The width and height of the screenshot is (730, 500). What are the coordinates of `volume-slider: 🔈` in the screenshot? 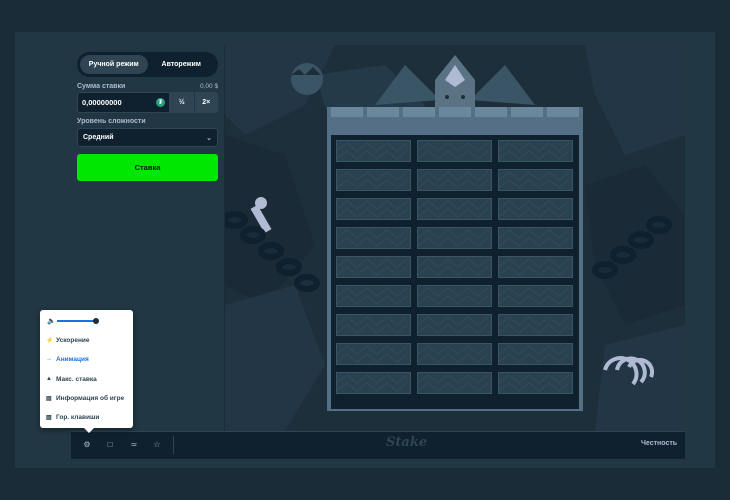 It's located at (87, 321).